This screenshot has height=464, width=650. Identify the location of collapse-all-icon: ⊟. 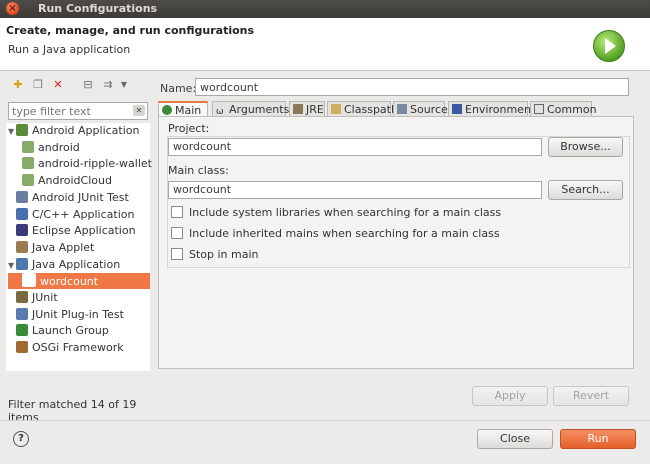
(88, 85).